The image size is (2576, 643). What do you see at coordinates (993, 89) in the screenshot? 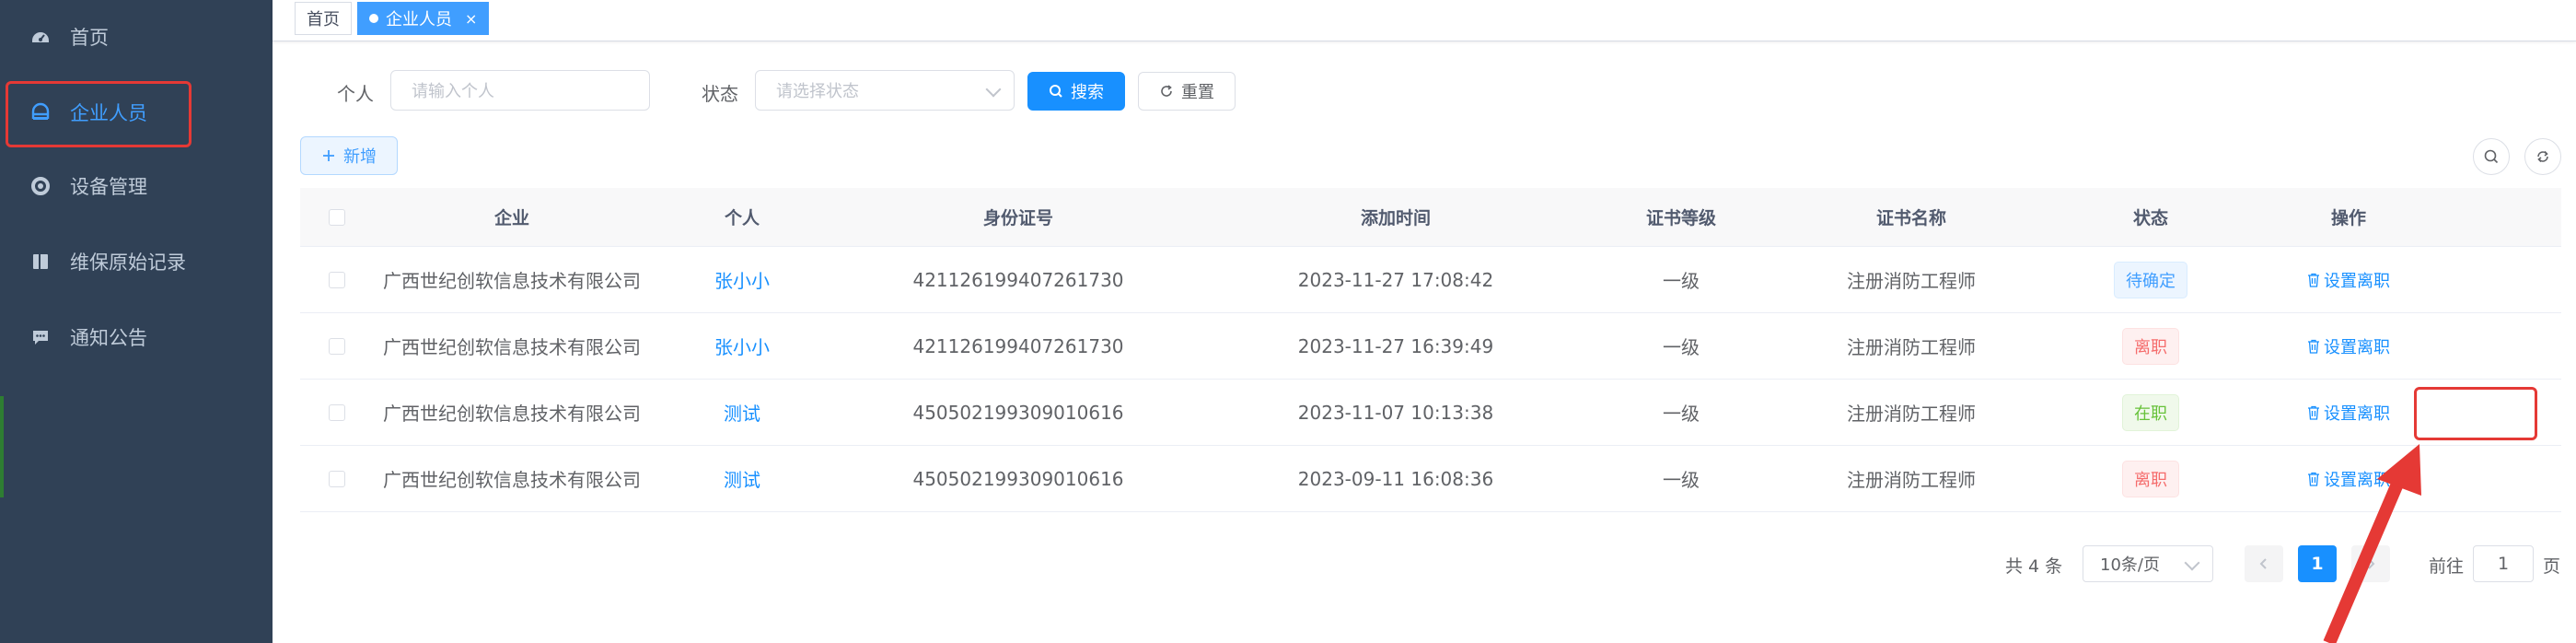
I see `chevron-down-icon` at bounding box center [993, 89].